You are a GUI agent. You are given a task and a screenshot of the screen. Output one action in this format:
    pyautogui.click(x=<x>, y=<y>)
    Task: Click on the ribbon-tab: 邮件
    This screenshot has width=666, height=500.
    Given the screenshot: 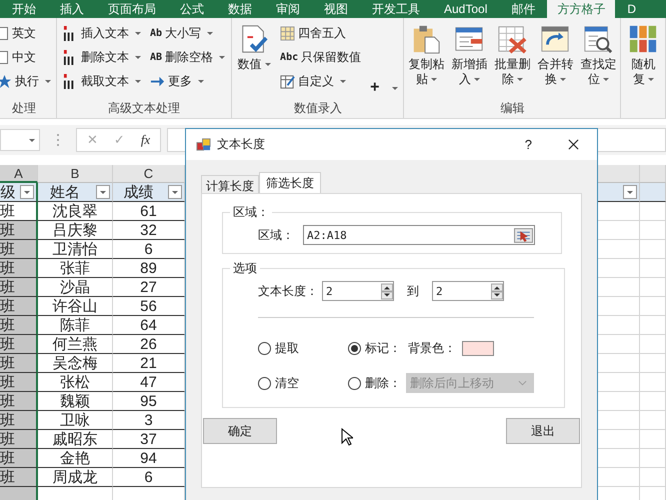 What is the action you would take?
    pyautogui.click(x=523, y=9)
    